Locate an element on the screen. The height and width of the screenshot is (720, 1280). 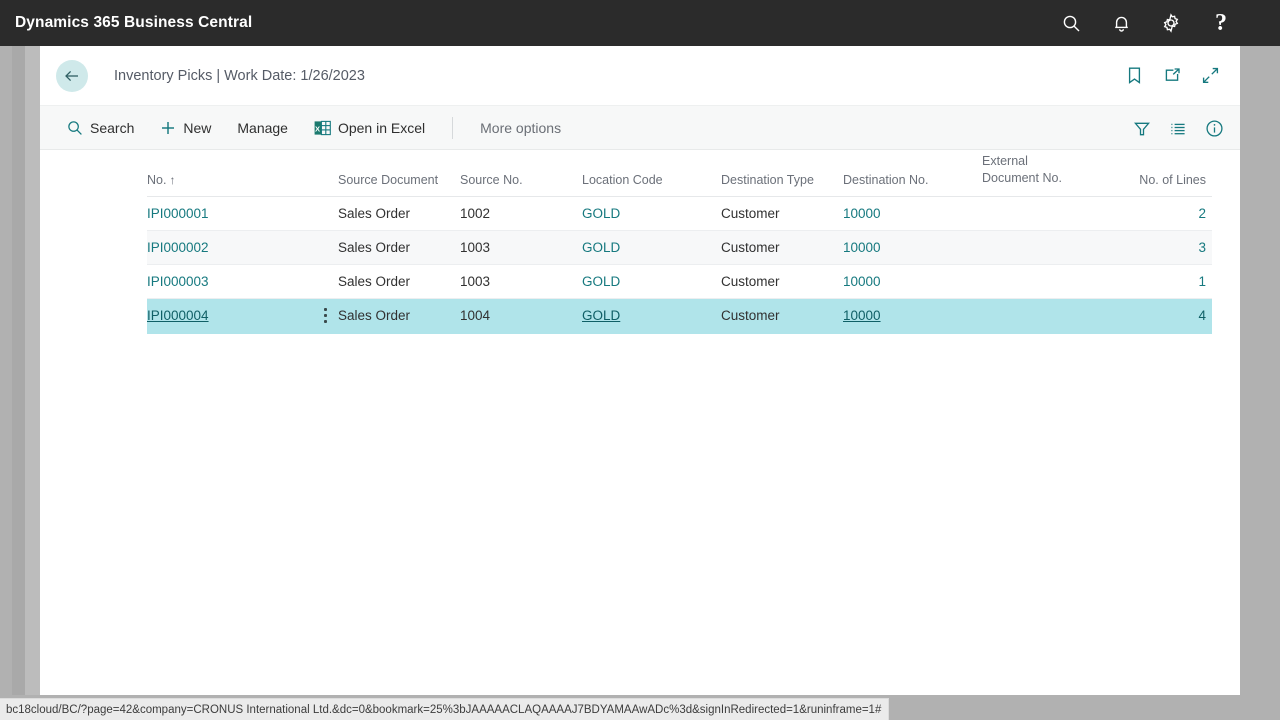
column-header-external-document-no: External Document No. is located at coordinates (1058, 173).